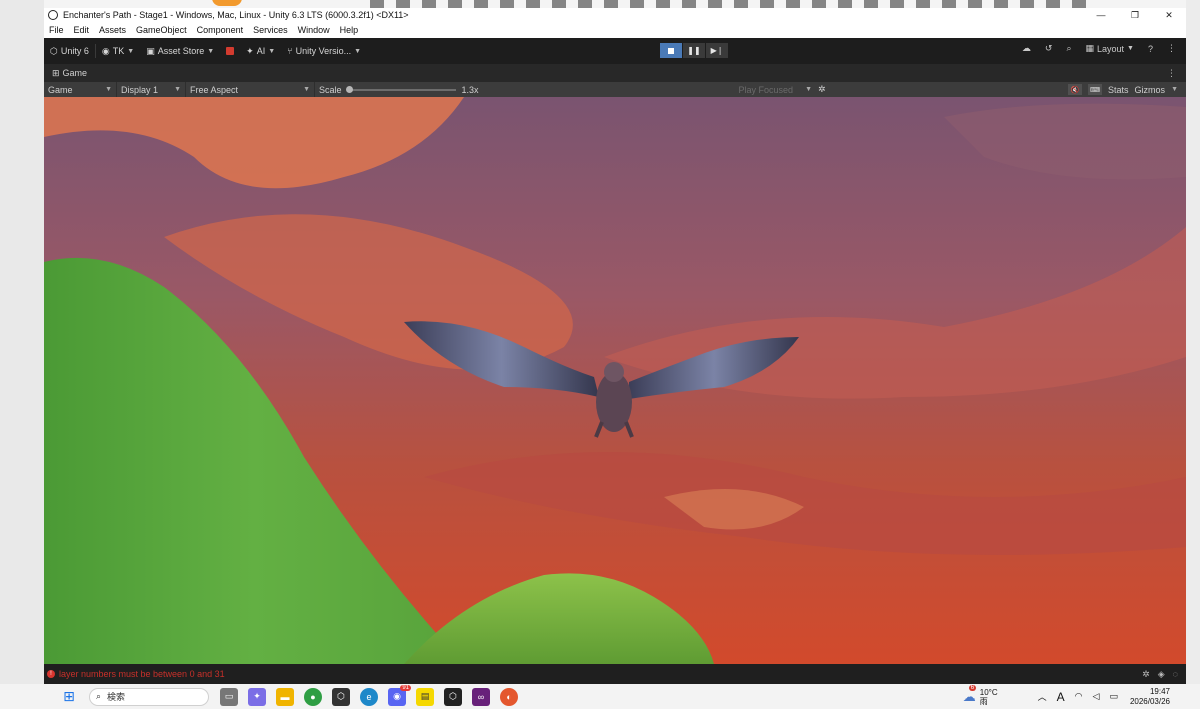 Image resolution: width=1200 pixels, height=709 pixels. I want to click on minimize-button: —, so click(1101, 15).